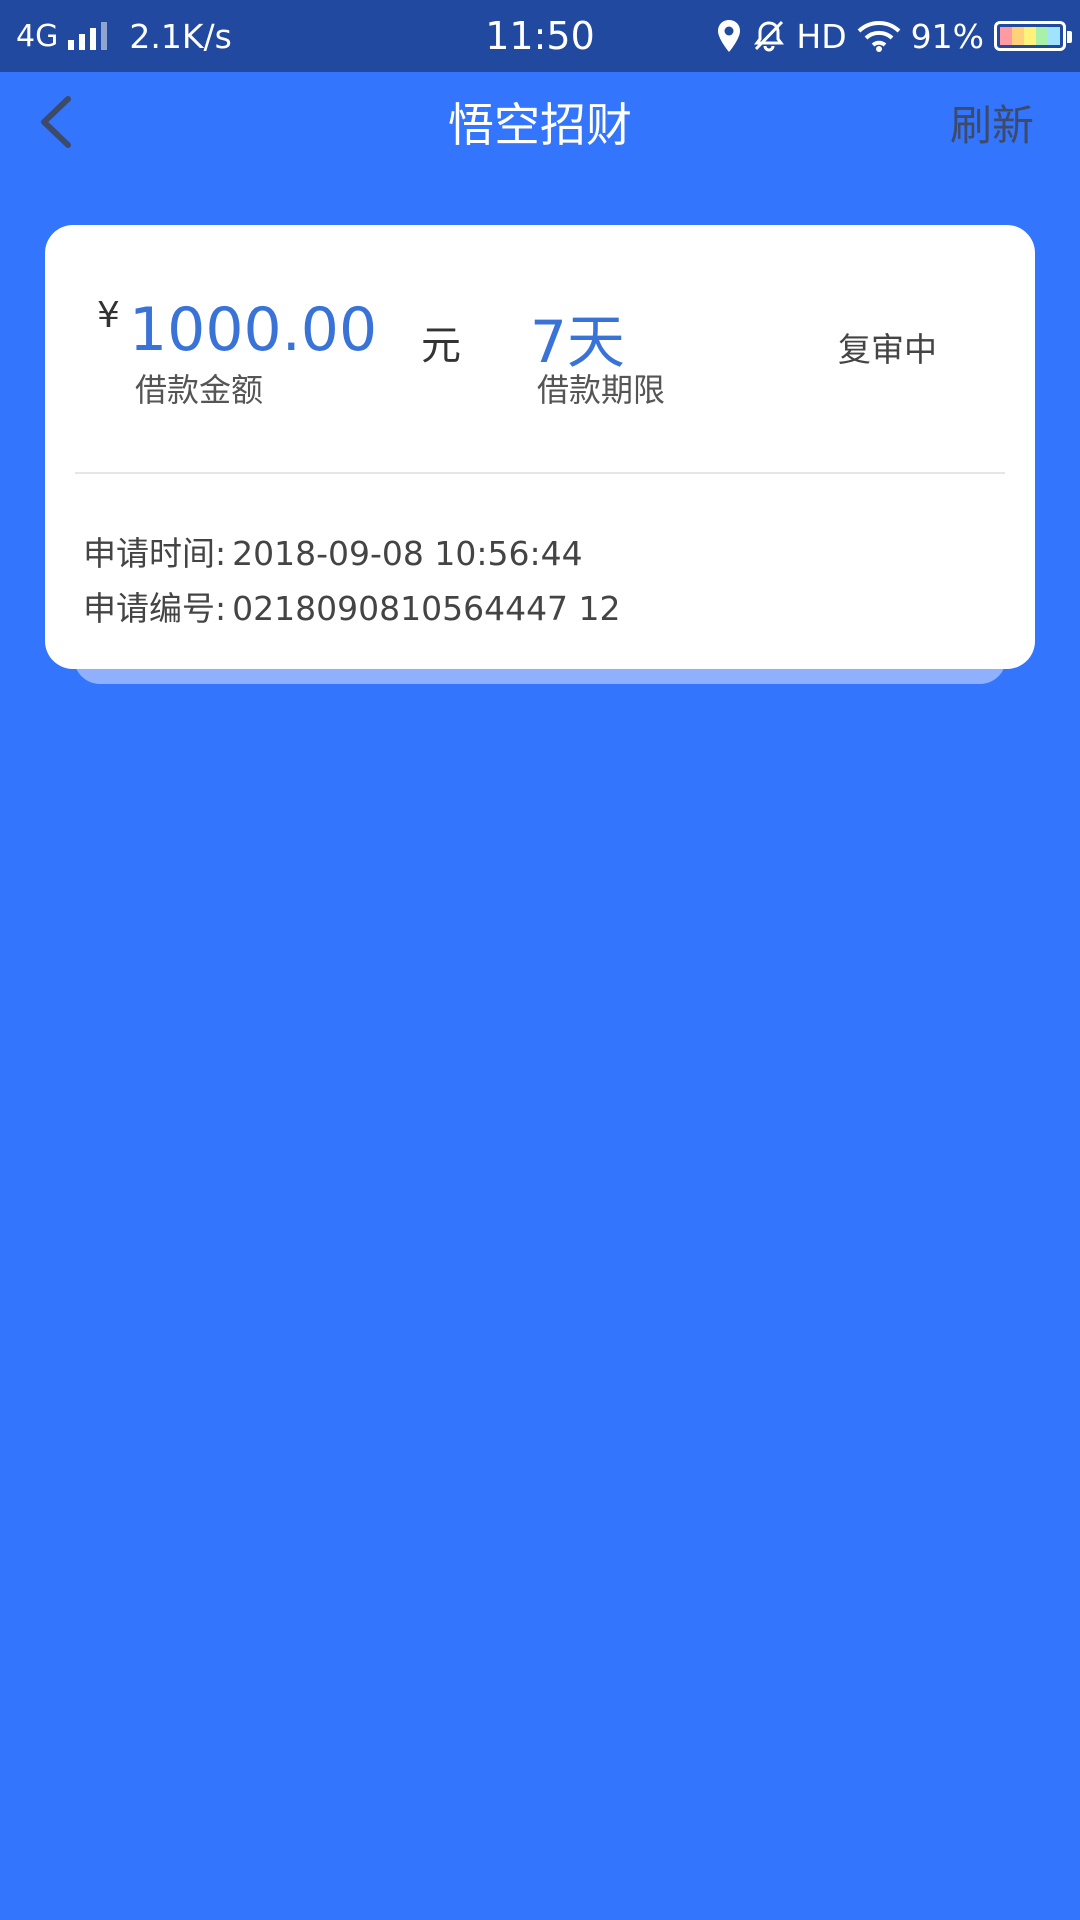 This screenshot has height=1920, width=1080. Describe the element at coordinates (1033, 36) in the screenshot. I see `battery-icon` at that location.